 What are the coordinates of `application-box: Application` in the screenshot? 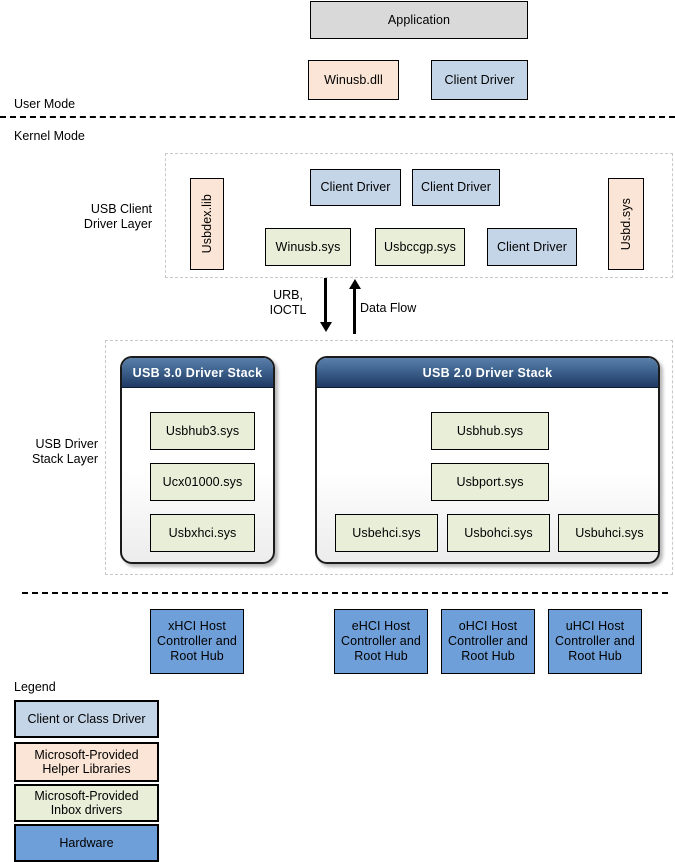 It's located at (419, 20).